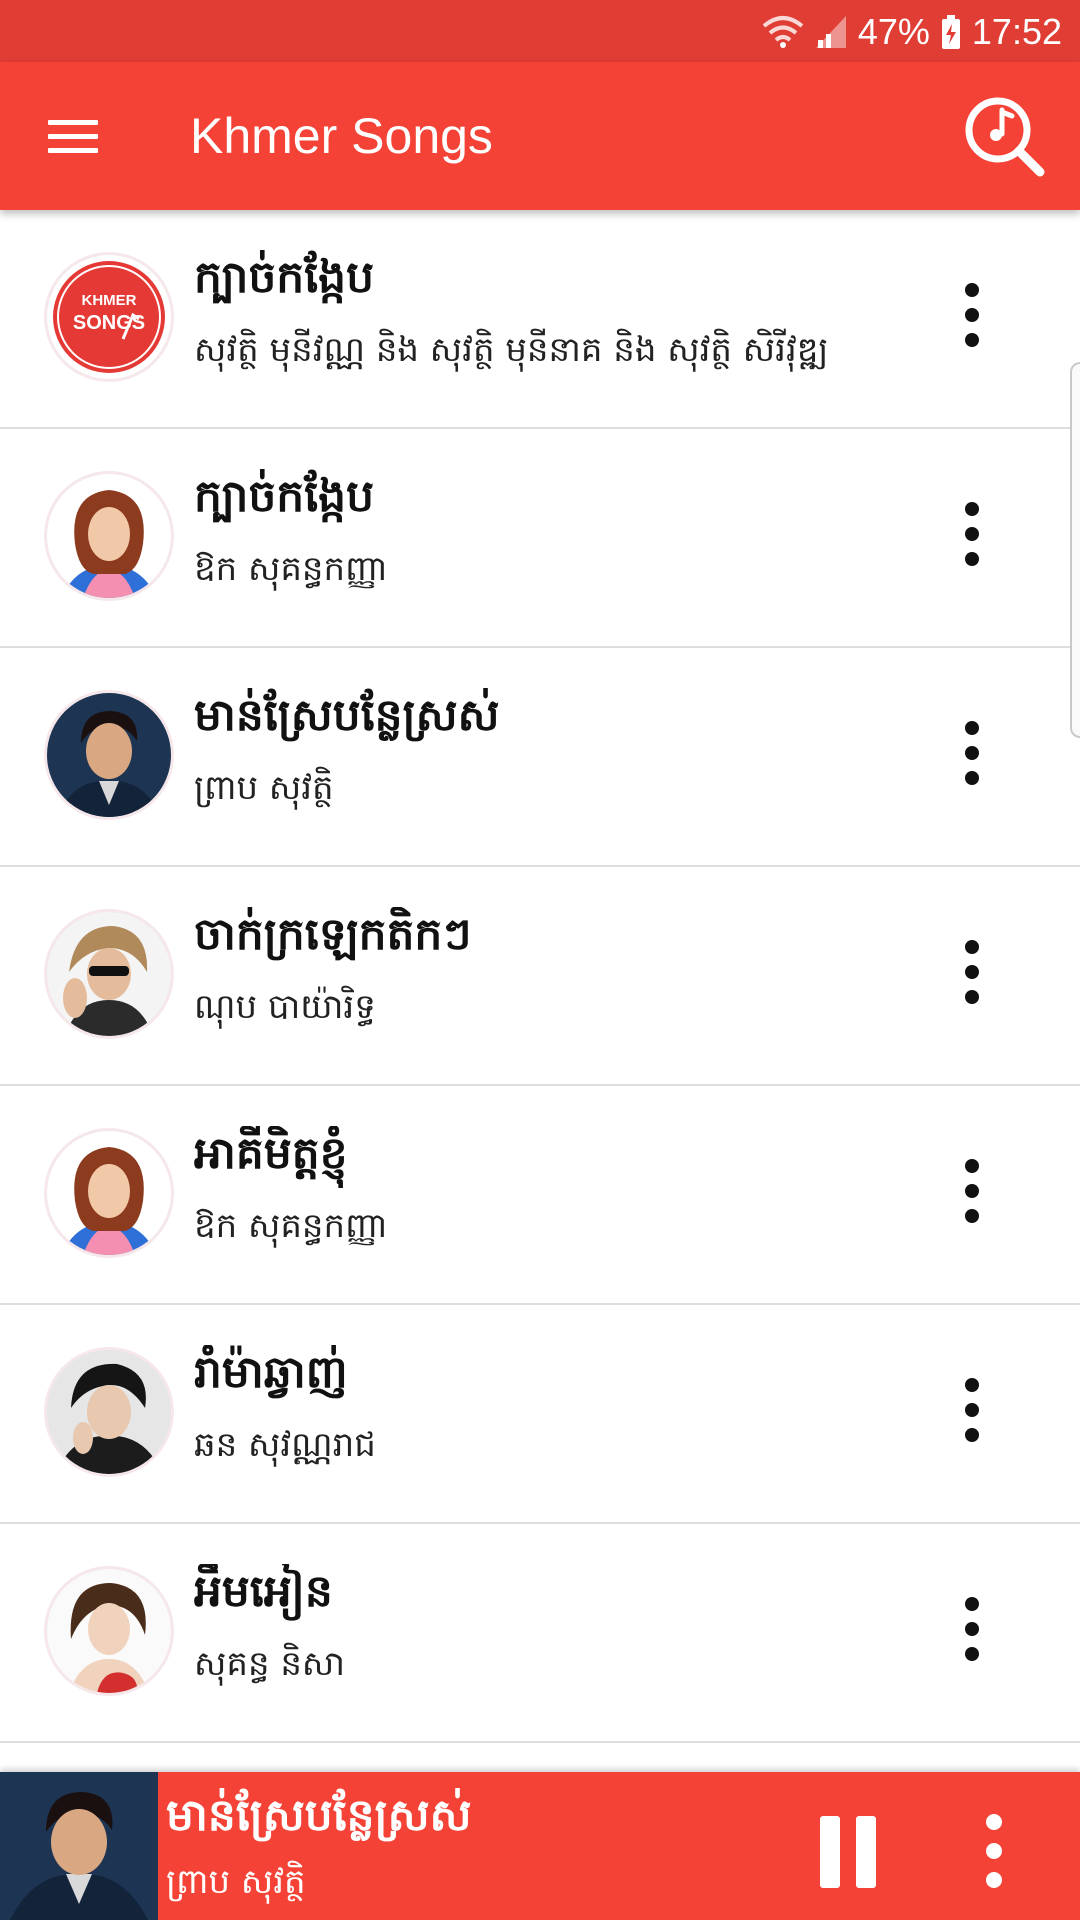 The image size is (1080, 1920). I want to click on now-playing-title: មាន់ស្រែបន្លែស្រស់, so click(319, 1815).